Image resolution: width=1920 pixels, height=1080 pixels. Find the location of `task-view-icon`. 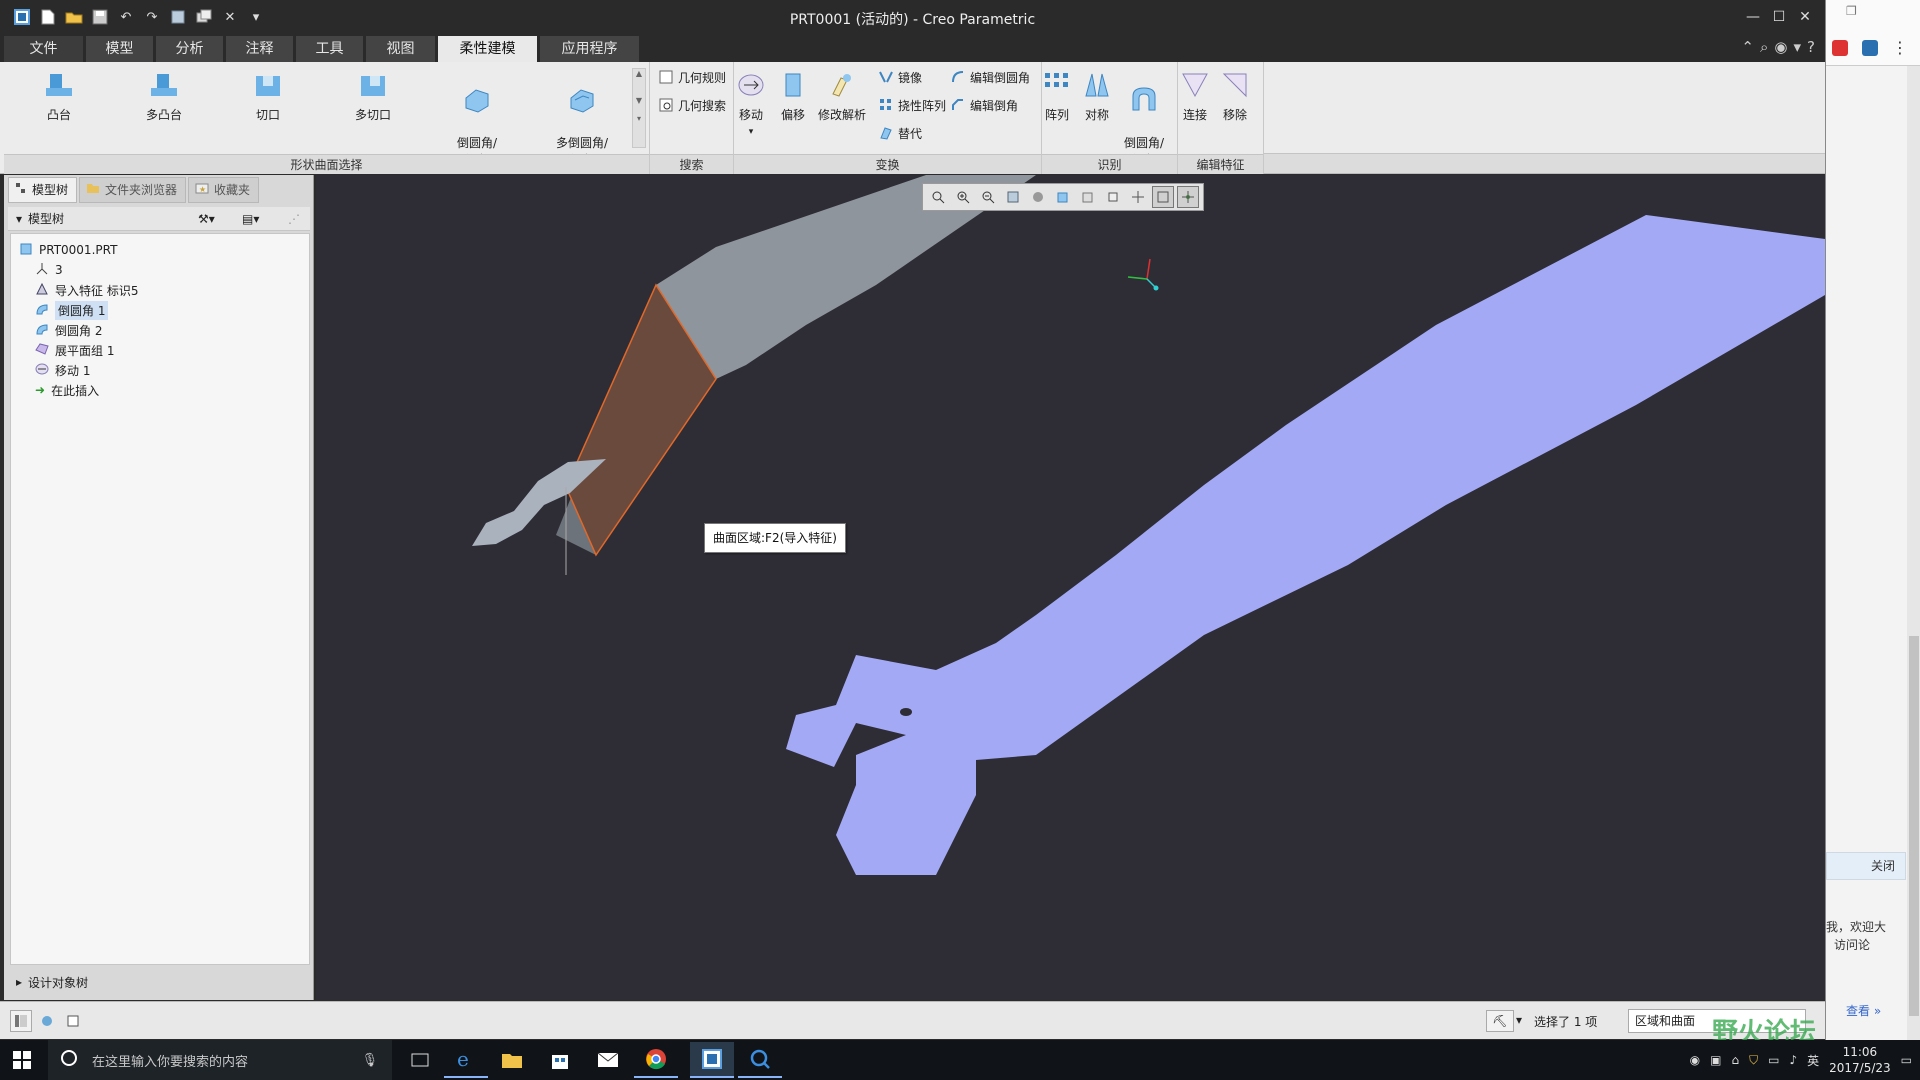

task-view-icon is located at coordinates (420, 1060).